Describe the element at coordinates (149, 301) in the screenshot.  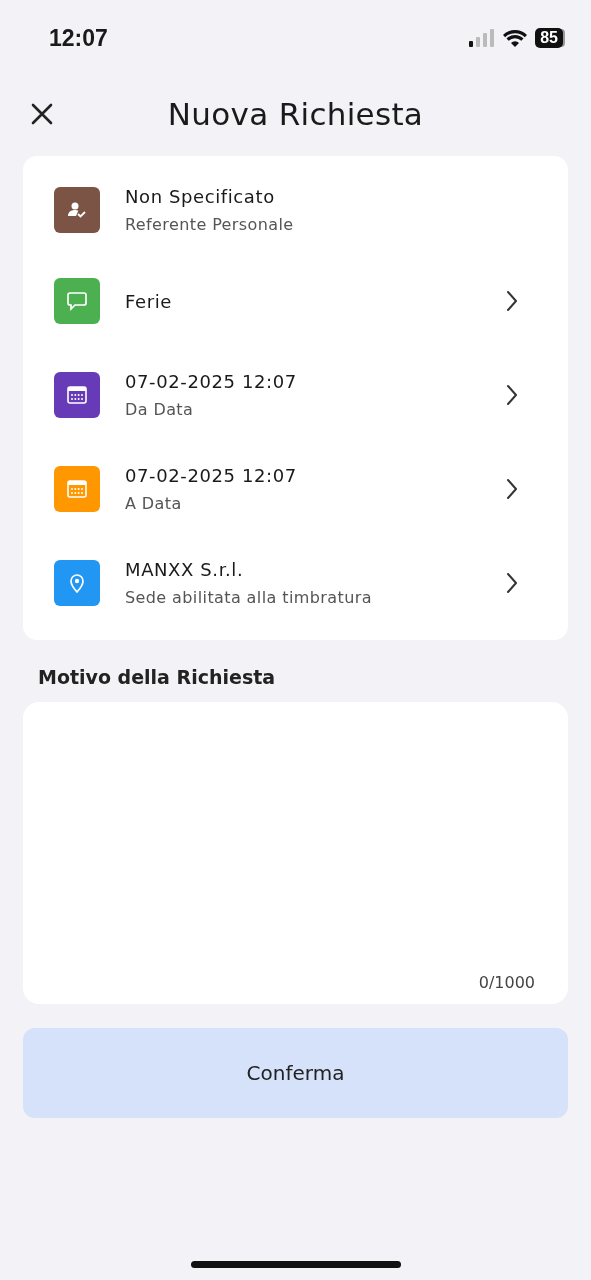
I see `row-title: Ferie` at that location.